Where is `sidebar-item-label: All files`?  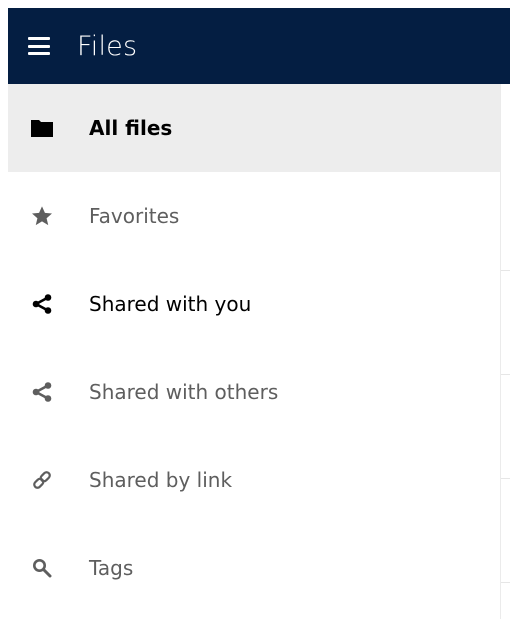 sidebar-item-label: All files is located at coordinates (131, 128).